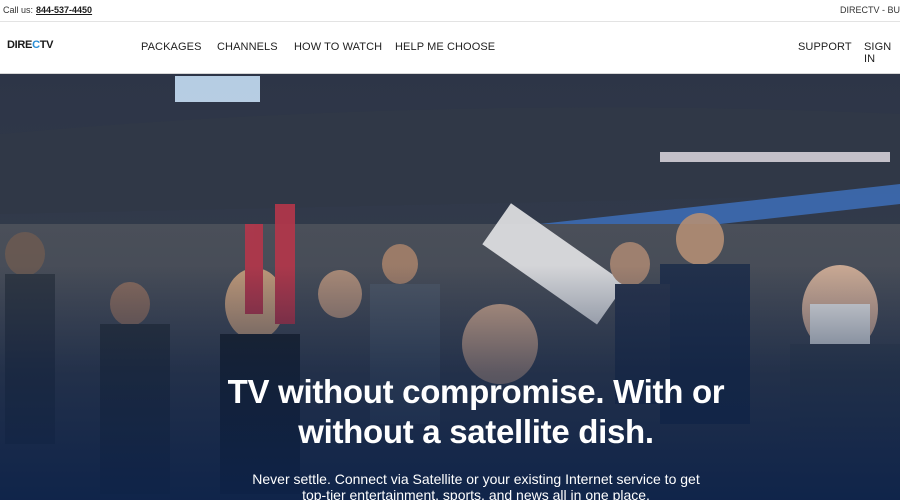  I want to click on utility-right-link: DIRECTV - BU, so click(870, 10).